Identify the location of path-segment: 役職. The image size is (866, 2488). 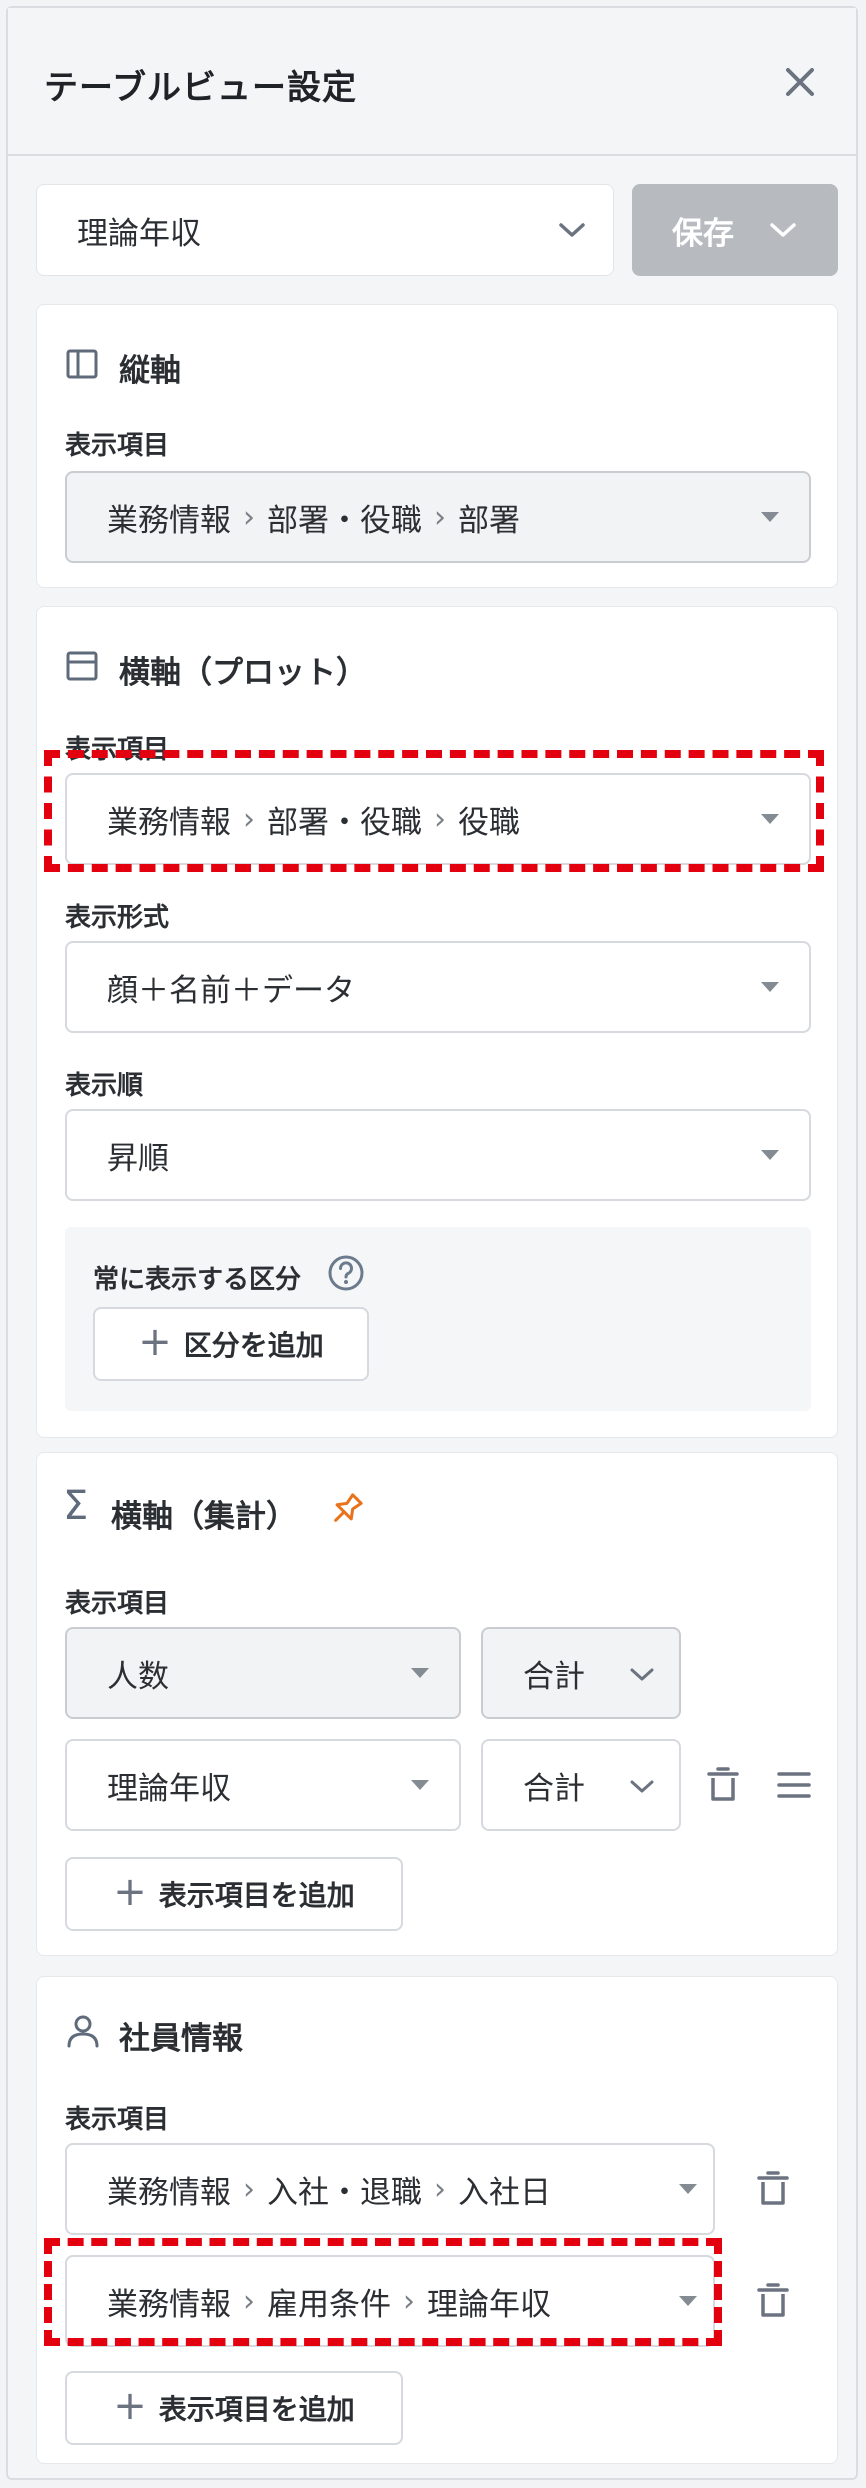
(489, 822).